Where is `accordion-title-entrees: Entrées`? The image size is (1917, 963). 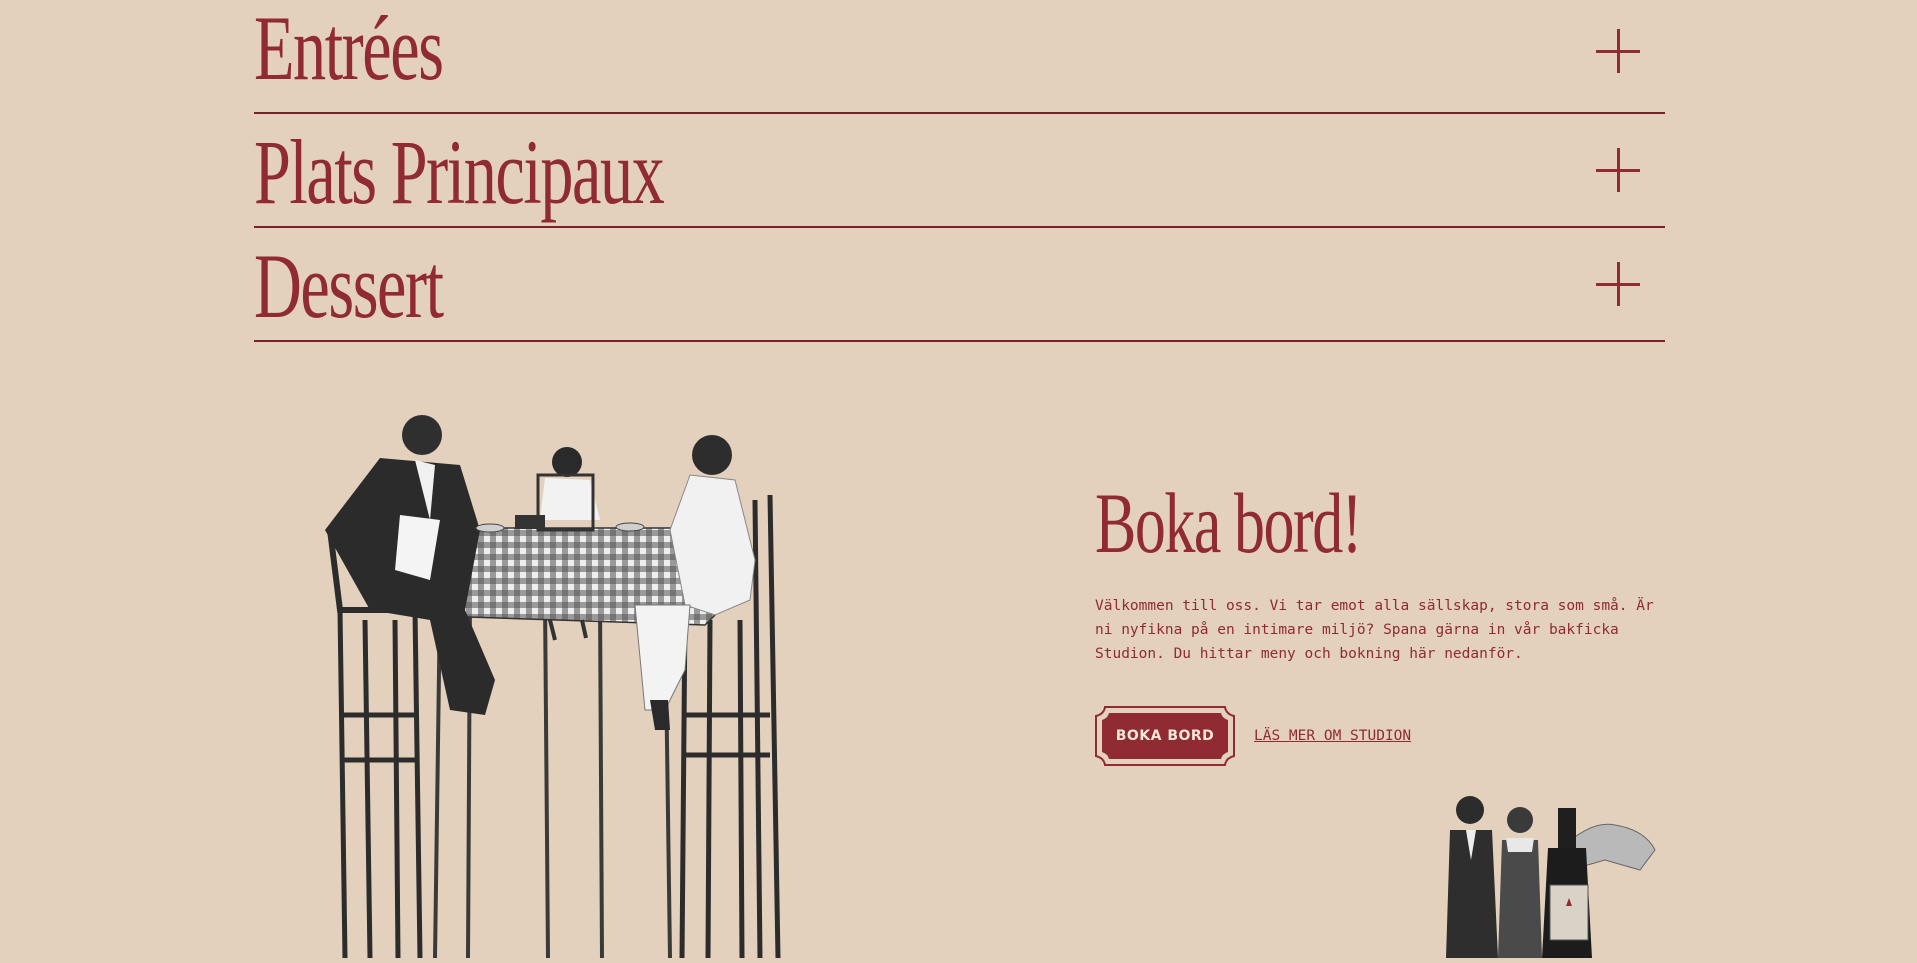
accordion-title-entrees: Entrées is located at coordinates (349, 49).